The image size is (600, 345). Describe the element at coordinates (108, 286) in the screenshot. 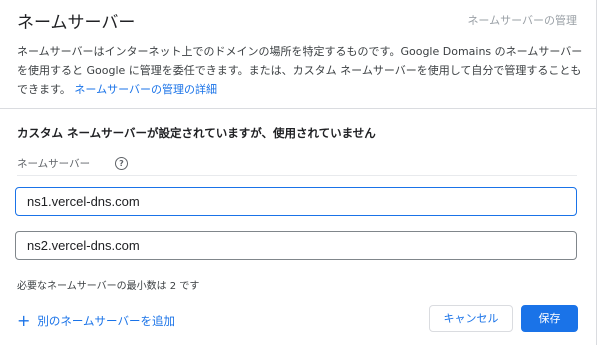

I see `minimum-nameservers-note: 必要なネームサーバーの最小数は 2 です` at that location.